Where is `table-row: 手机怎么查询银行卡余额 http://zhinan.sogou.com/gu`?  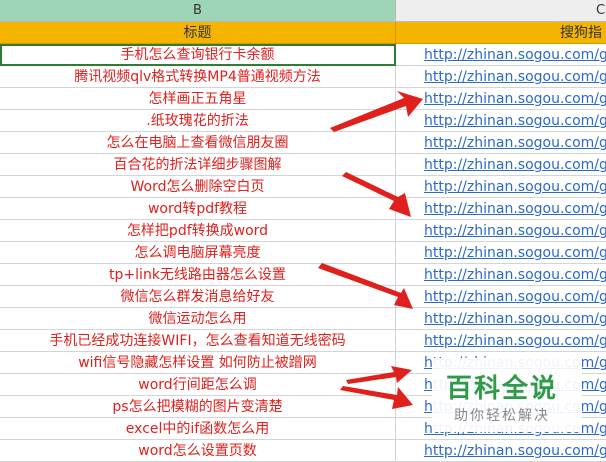 table-row: 手机怎么查询银行卡余额 http://zhinan.sogou.com/gu is located at coordinates (303, 55).